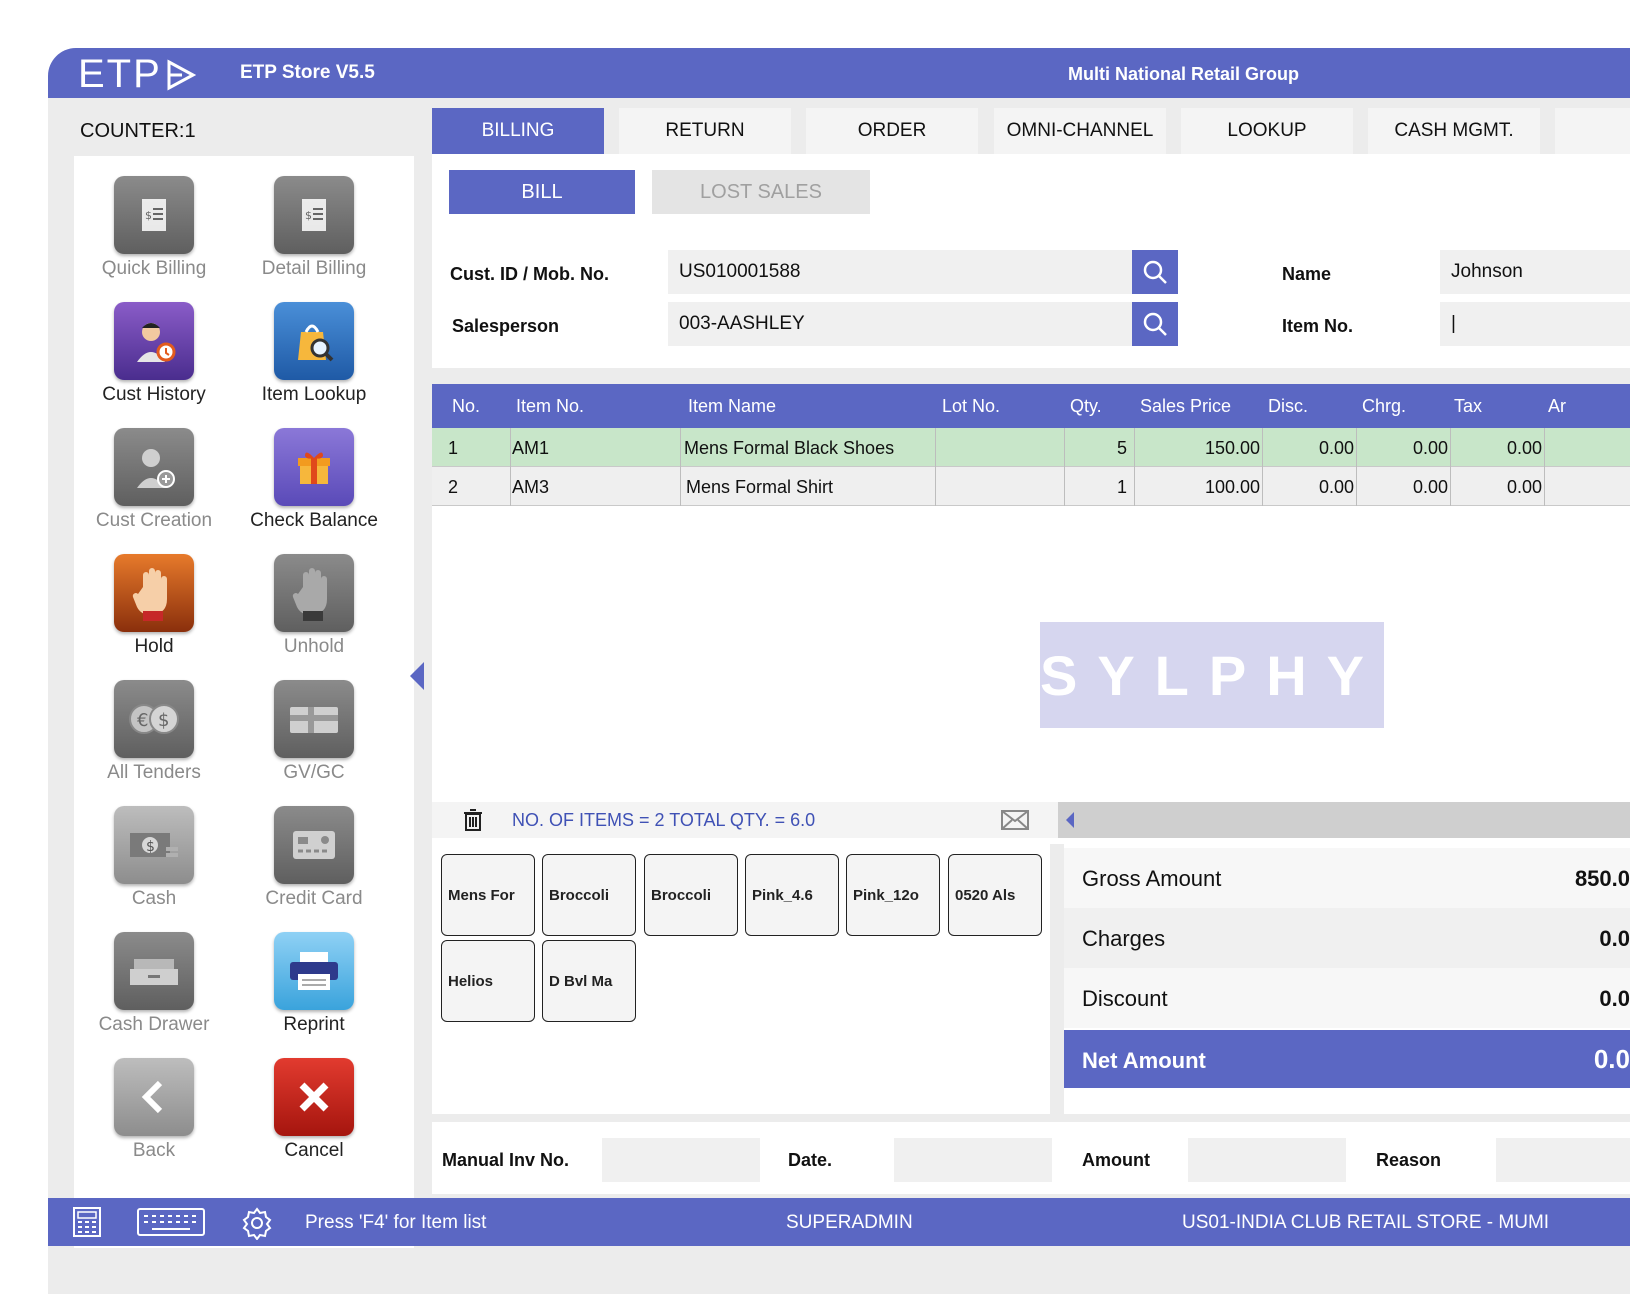 This screenshot has width=1630, height=1294. What do you see at coordinates (995, 895) in the screenshot?
I see `quick-item-button: 0520 Als` at bounding box center [995, 895].